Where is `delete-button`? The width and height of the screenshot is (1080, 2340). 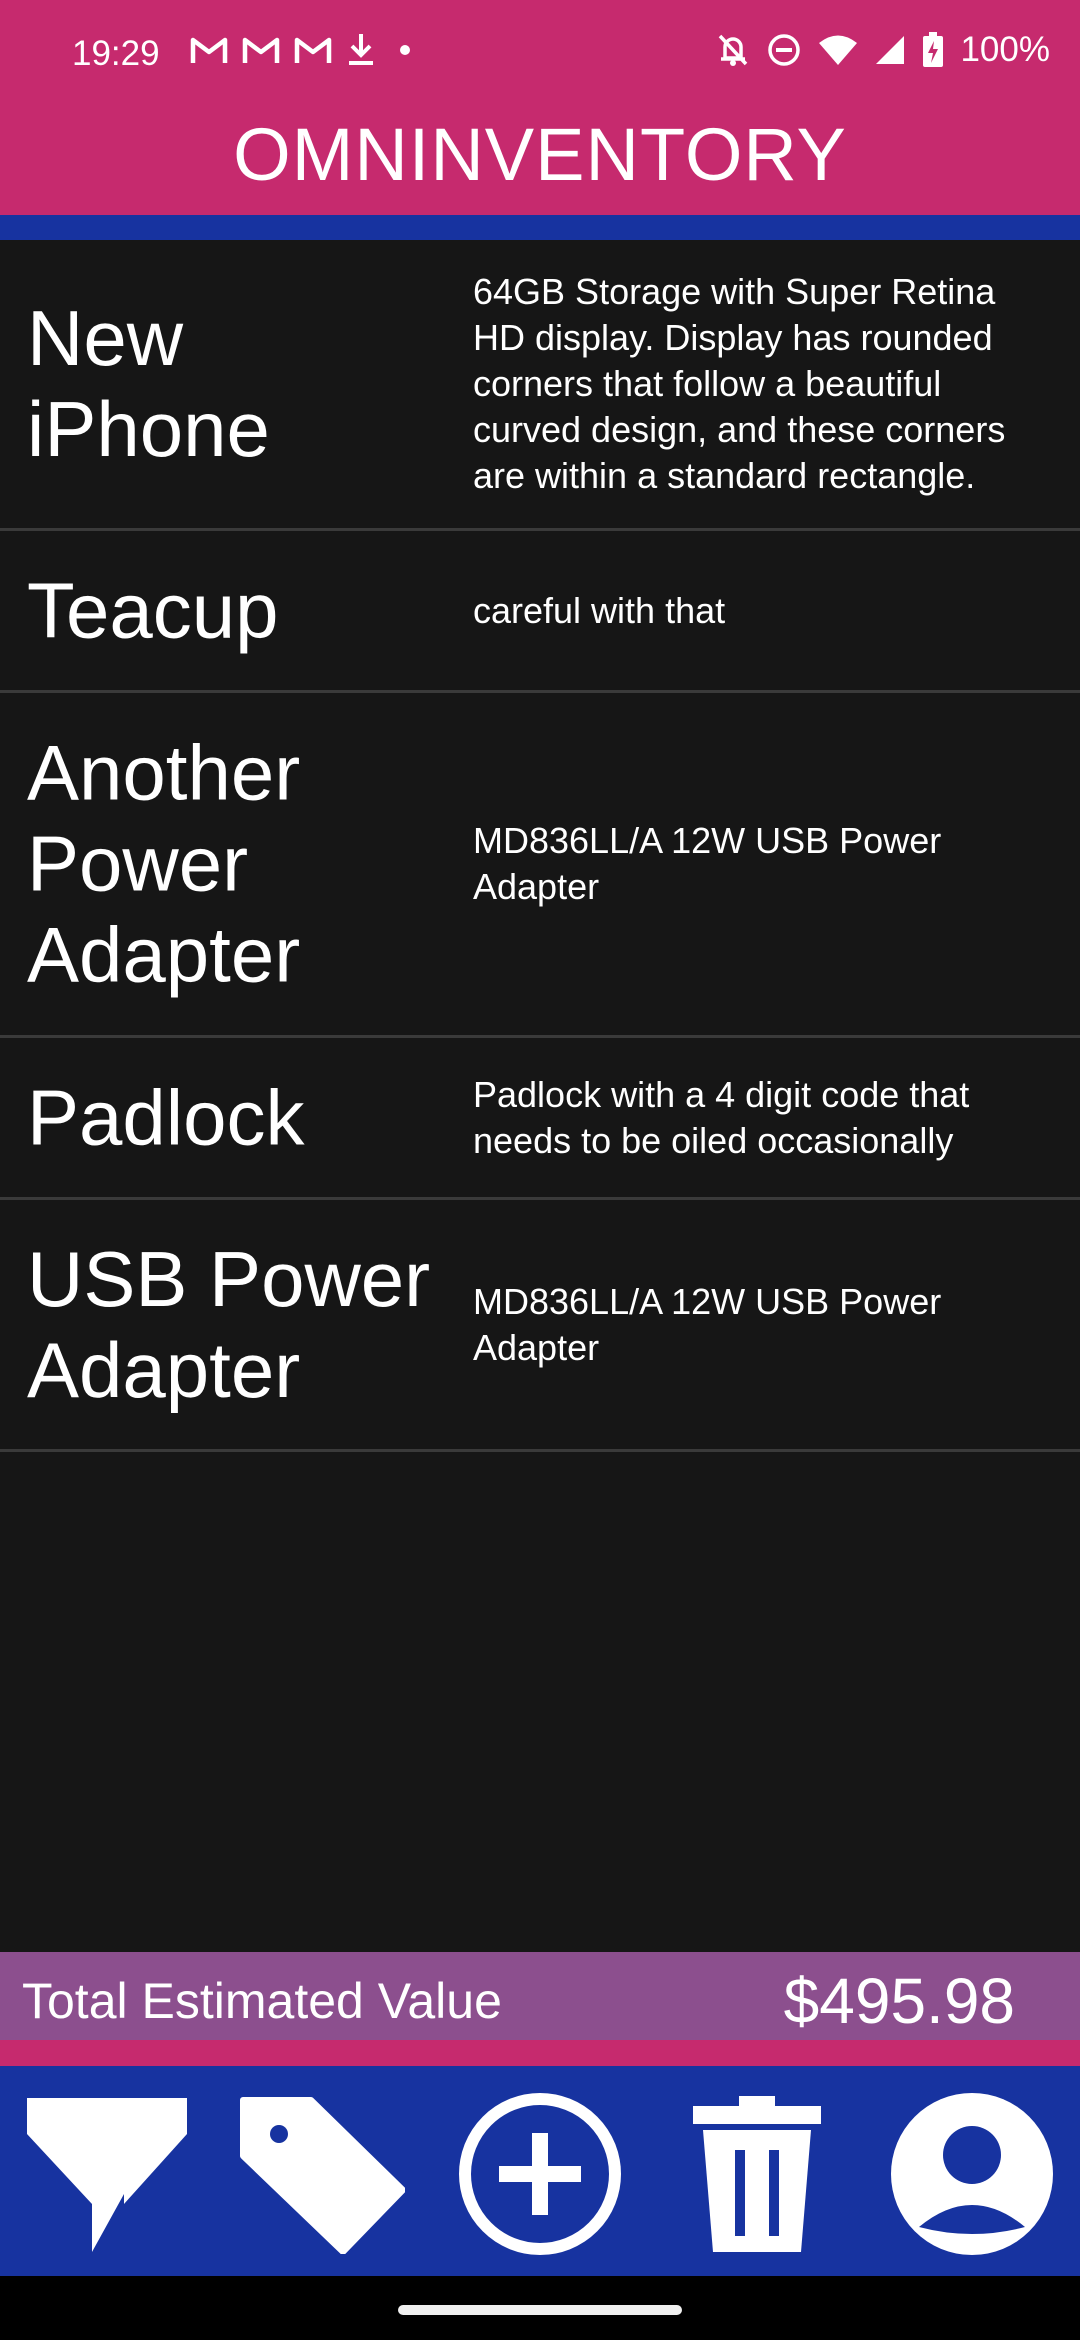 delete-button is located at coordinates (757, 2173).